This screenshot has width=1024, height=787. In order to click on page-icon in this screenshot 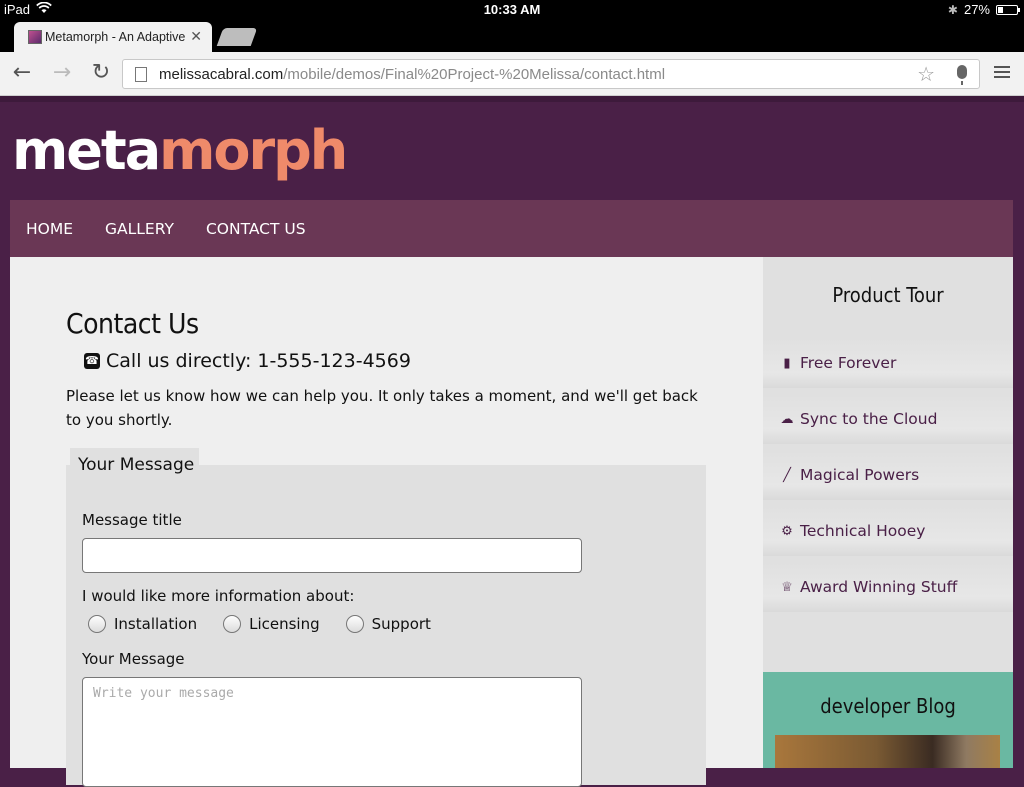, I will do `click(141, 74)`.